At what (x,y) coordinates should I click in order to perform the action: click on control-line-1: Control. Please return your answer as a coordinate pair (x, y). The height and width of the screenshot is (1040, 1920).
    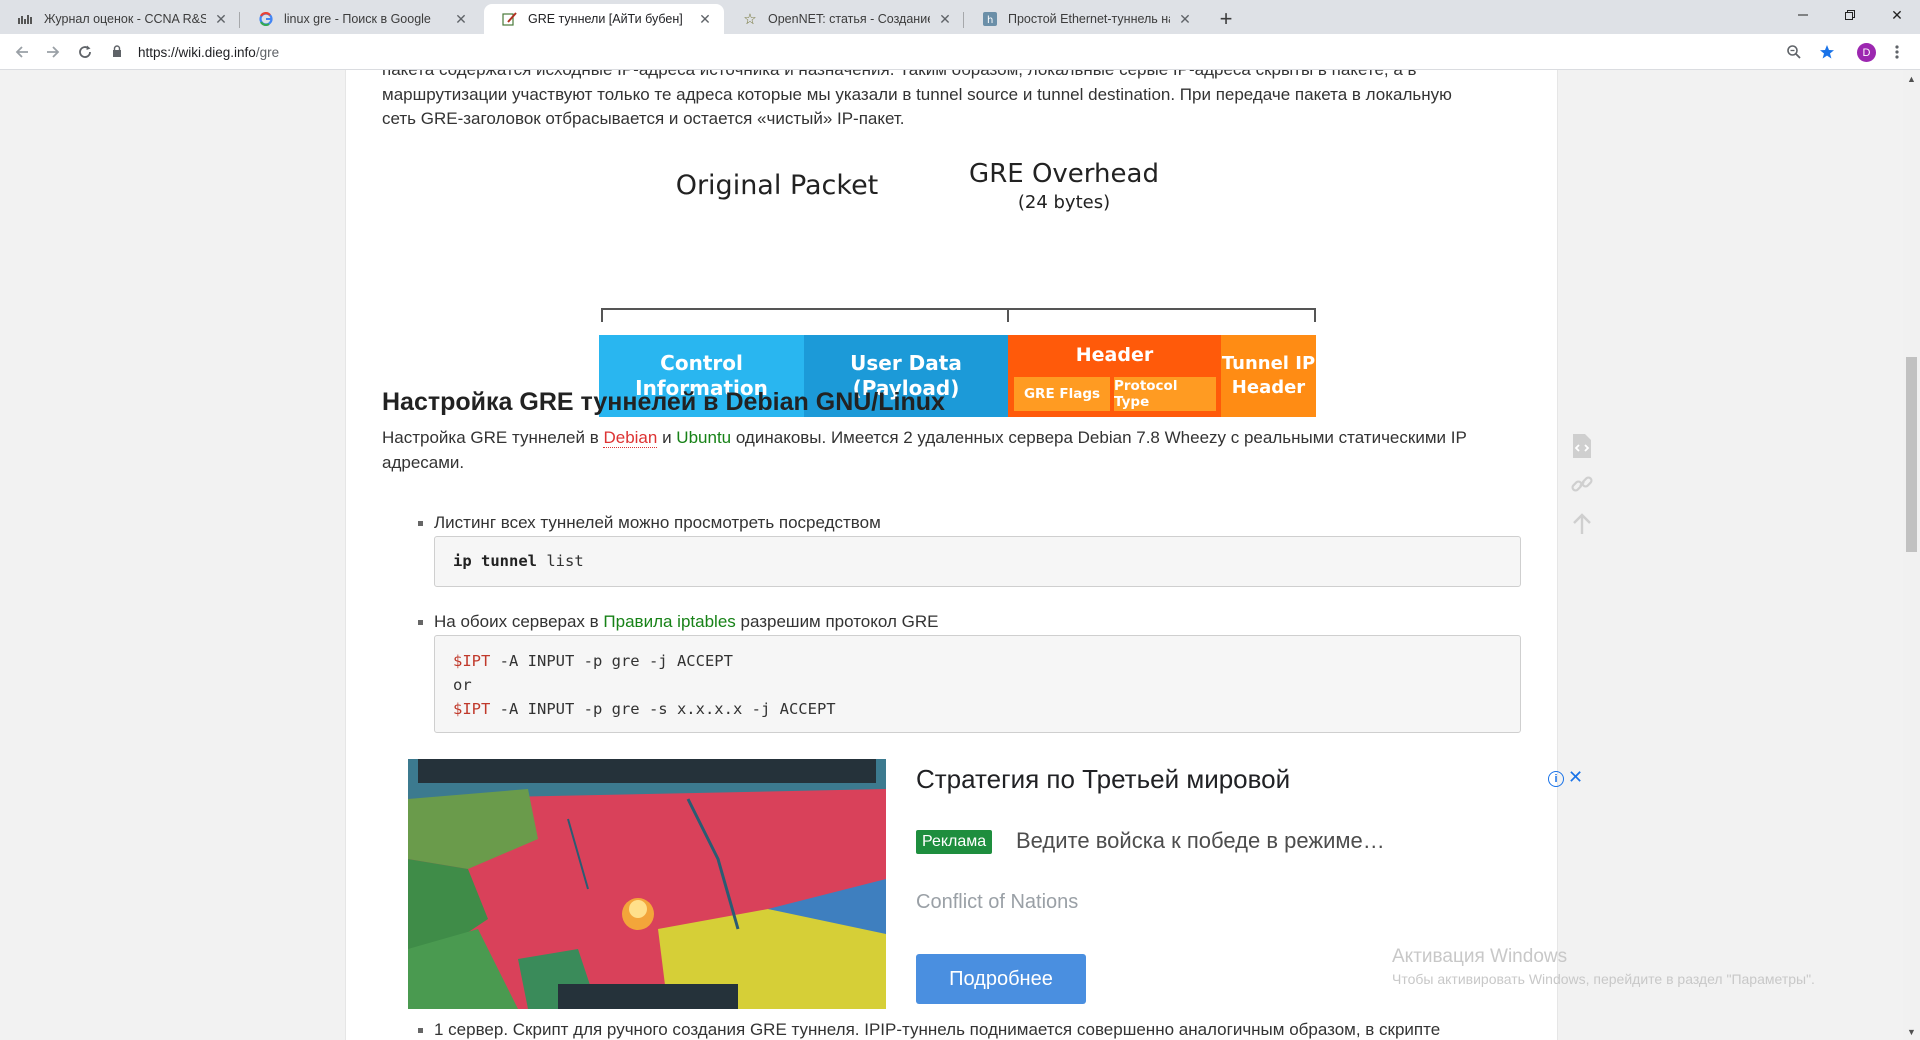
    Looking at the image, I should click on (701, 363).